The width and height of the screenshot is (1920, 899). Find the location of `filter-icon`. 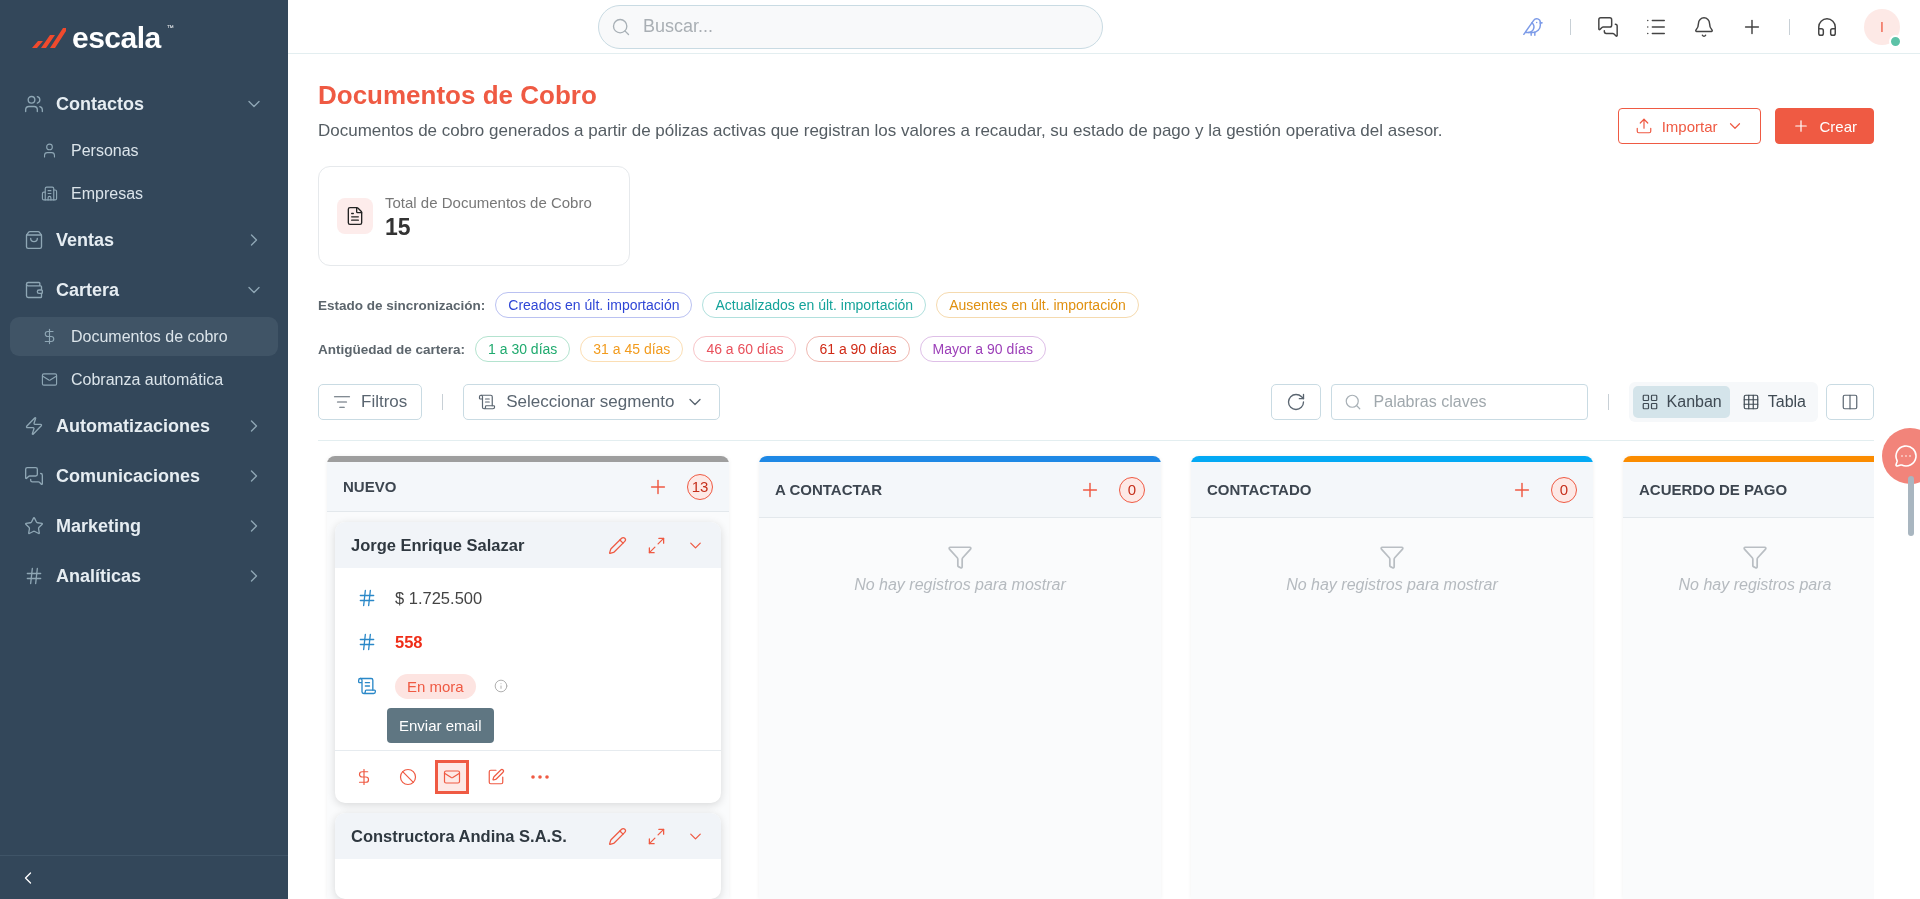

filter-icon is located at coordinates (342, 402).